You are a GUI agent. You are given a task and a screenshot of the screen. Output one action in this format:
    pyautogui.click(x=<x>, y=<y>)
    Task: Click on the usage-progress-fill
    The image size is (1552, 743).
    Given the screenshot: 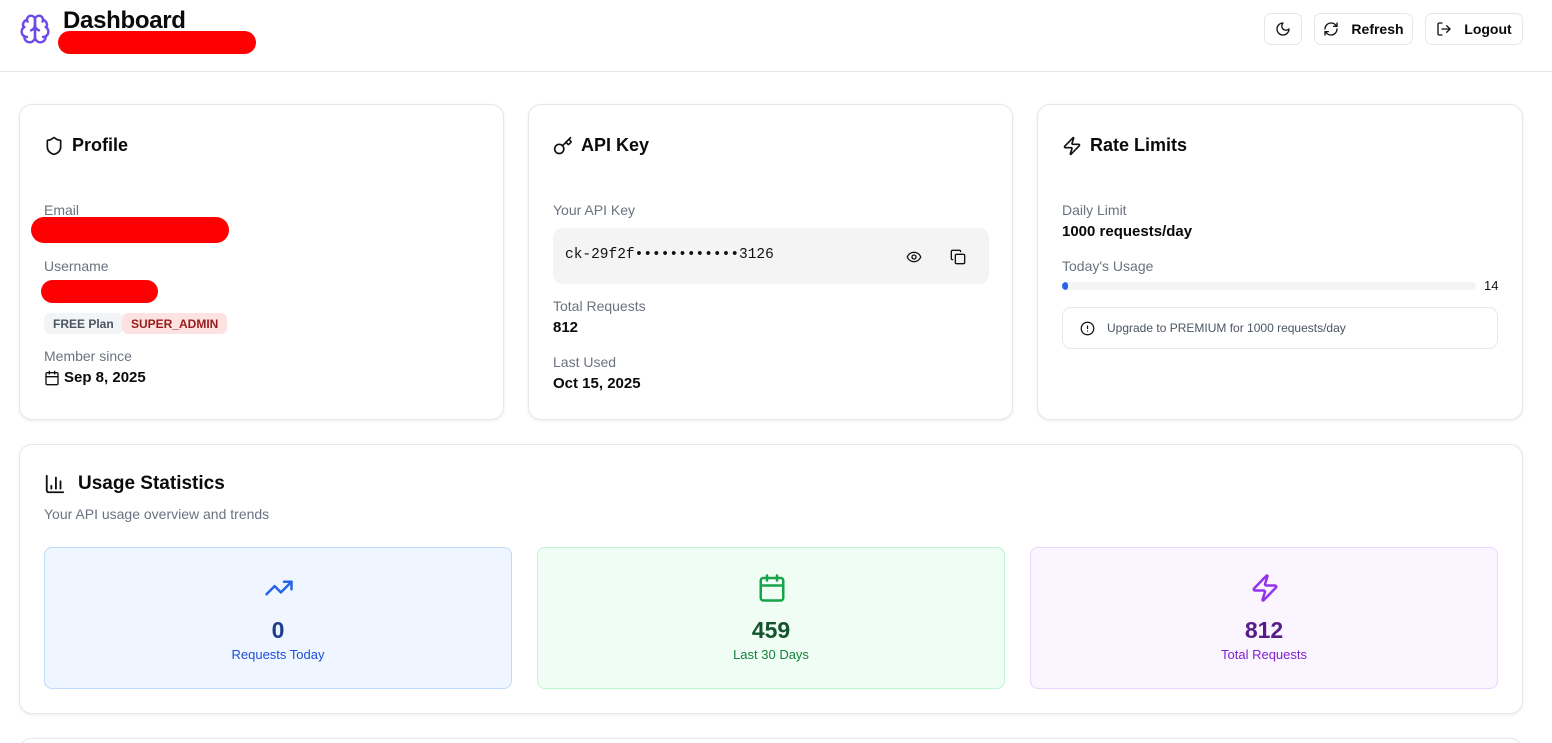 What is the action you would take?
    pyautogui.click(x=1065, y=286)
    